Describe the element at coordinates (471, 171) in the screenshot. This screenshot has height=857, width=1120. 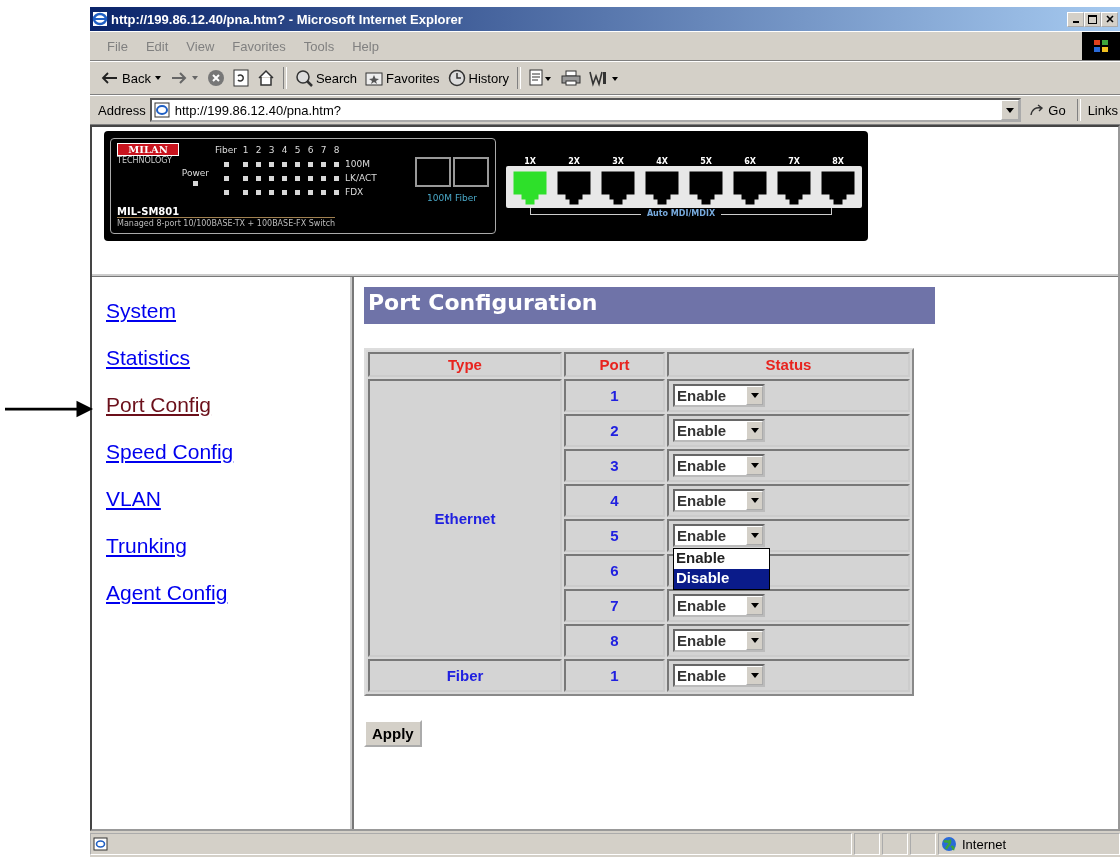
I see `fiber-port` at that location.